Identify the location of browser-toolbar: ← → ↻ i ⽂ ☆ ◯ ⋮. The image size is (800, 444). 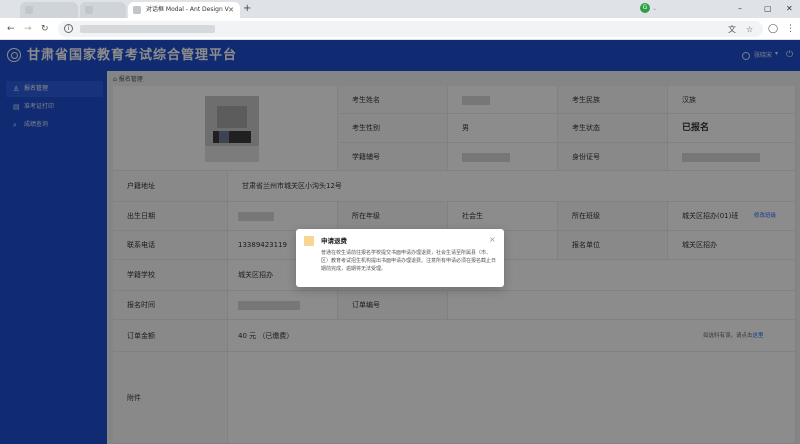
(400, 29).